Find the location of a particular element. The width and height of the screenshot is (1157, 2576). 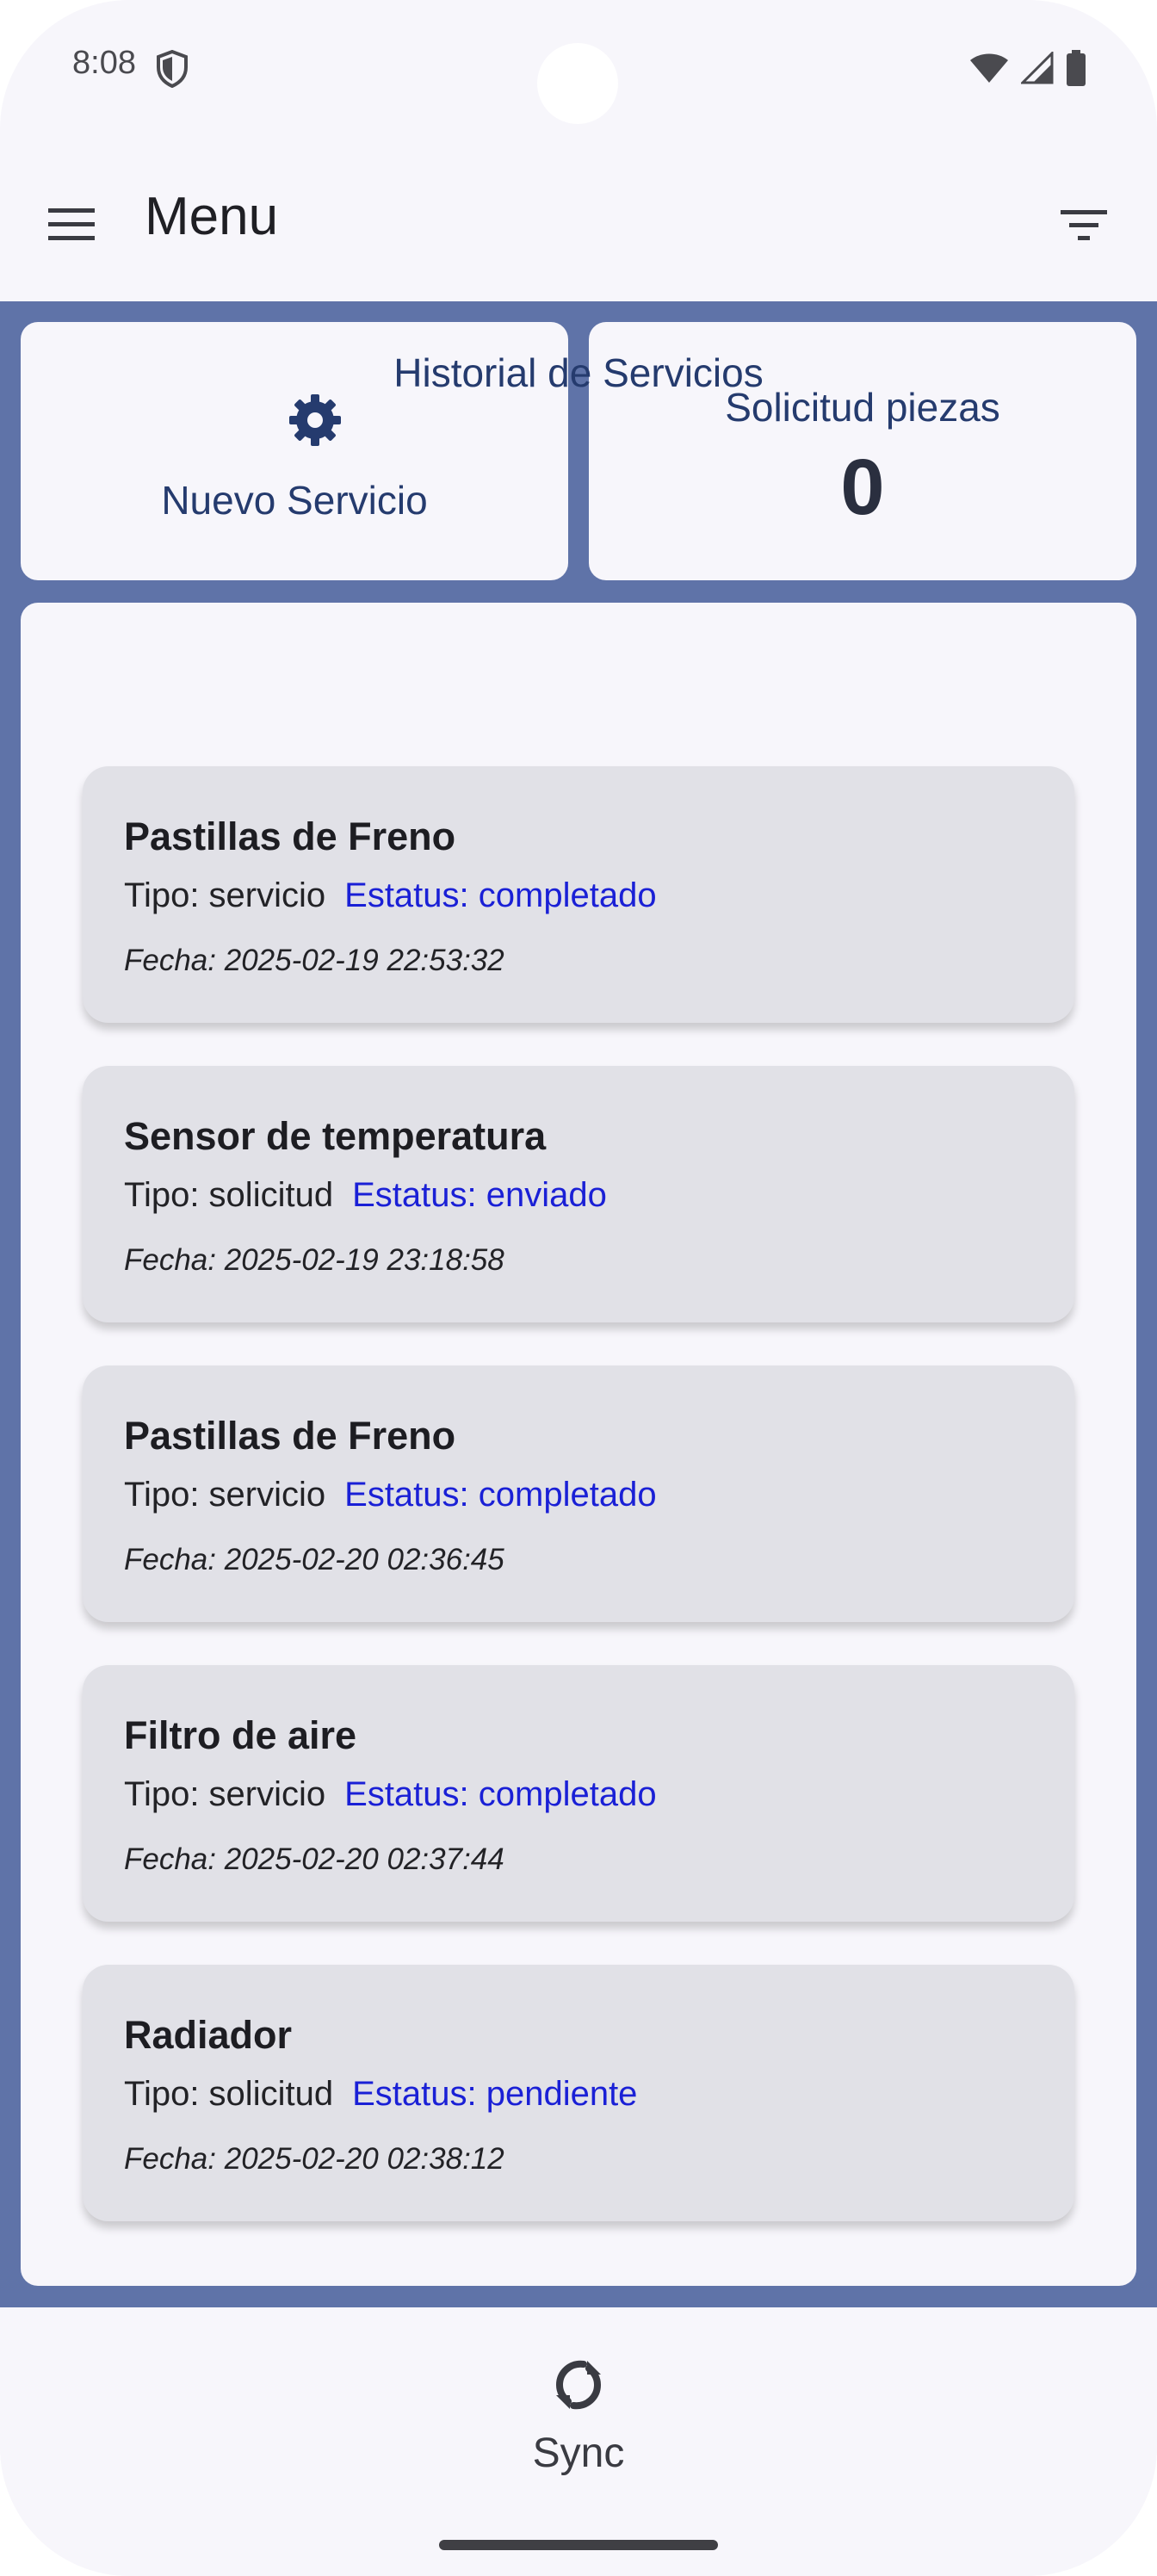

sync-icon is located at coordinates (579, 2385).